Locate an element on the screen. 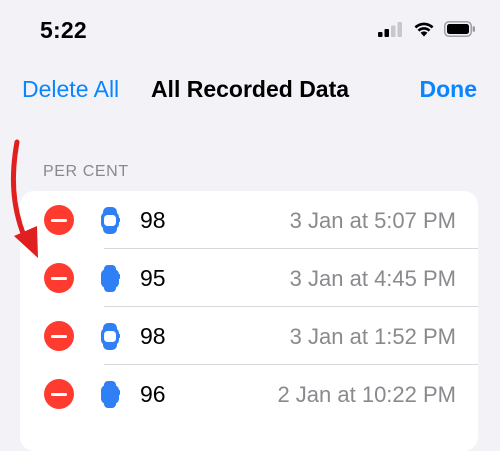 This screenshot has height=451, width=500. status-icons is located at coordinates (427, 28).